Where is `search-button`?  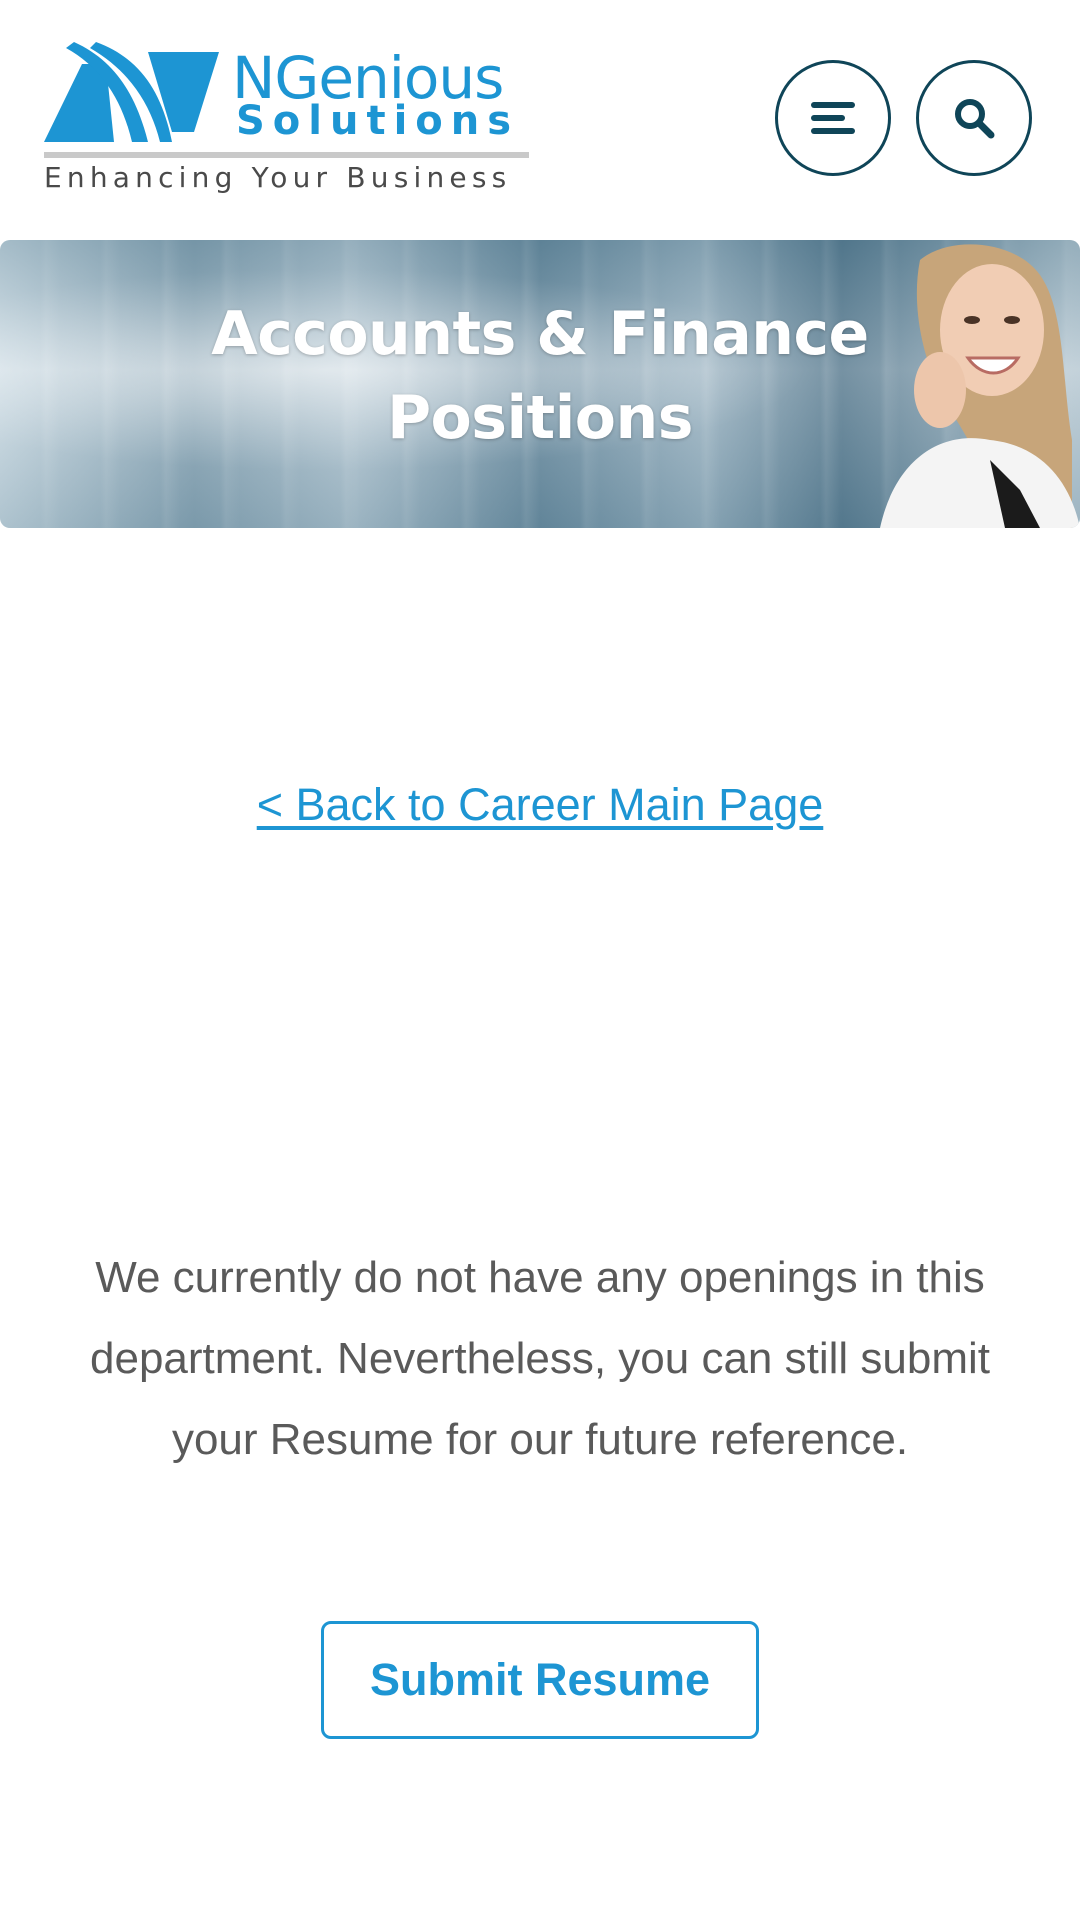
search-button is located at coordinates (974, 118).